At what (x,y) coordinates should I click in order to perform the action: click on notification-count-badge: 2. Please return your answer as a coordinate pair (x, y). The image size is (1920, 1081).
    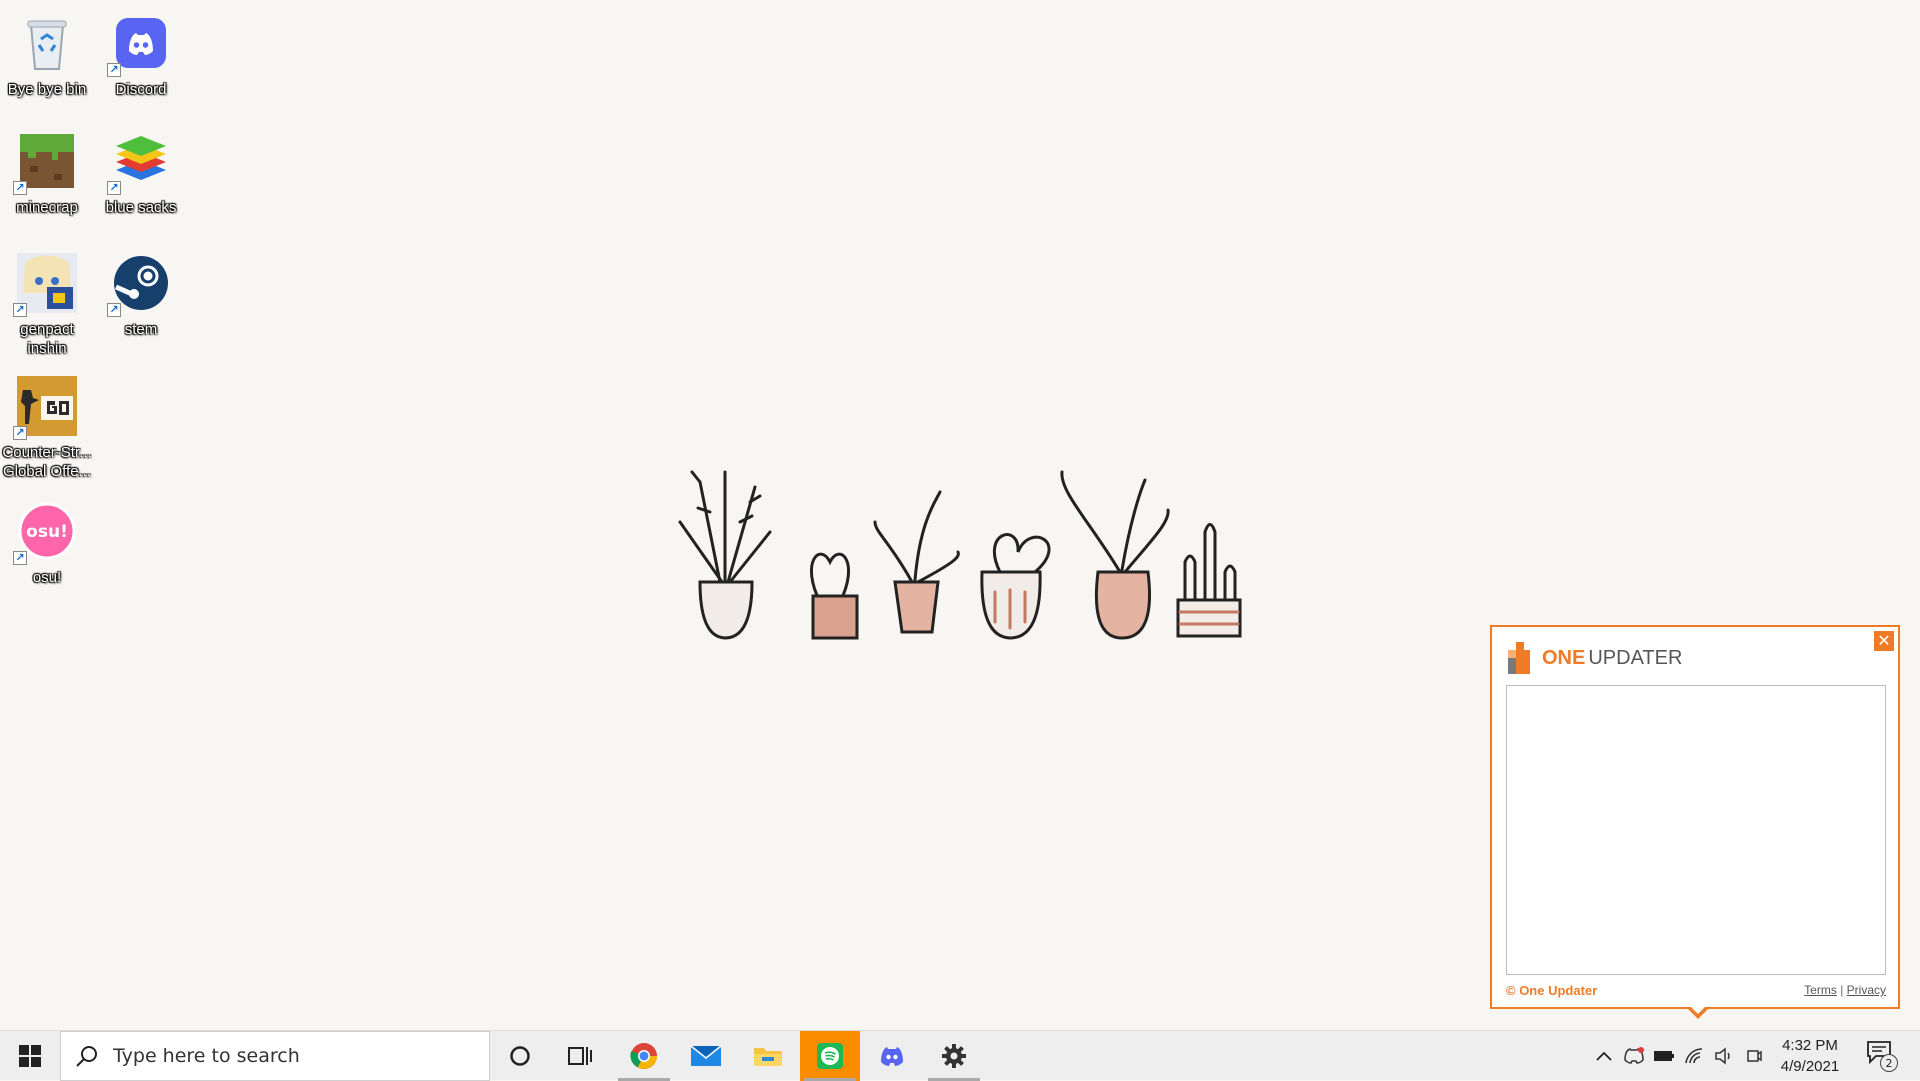
    Looking at the image, I should click on (1889, 1063).